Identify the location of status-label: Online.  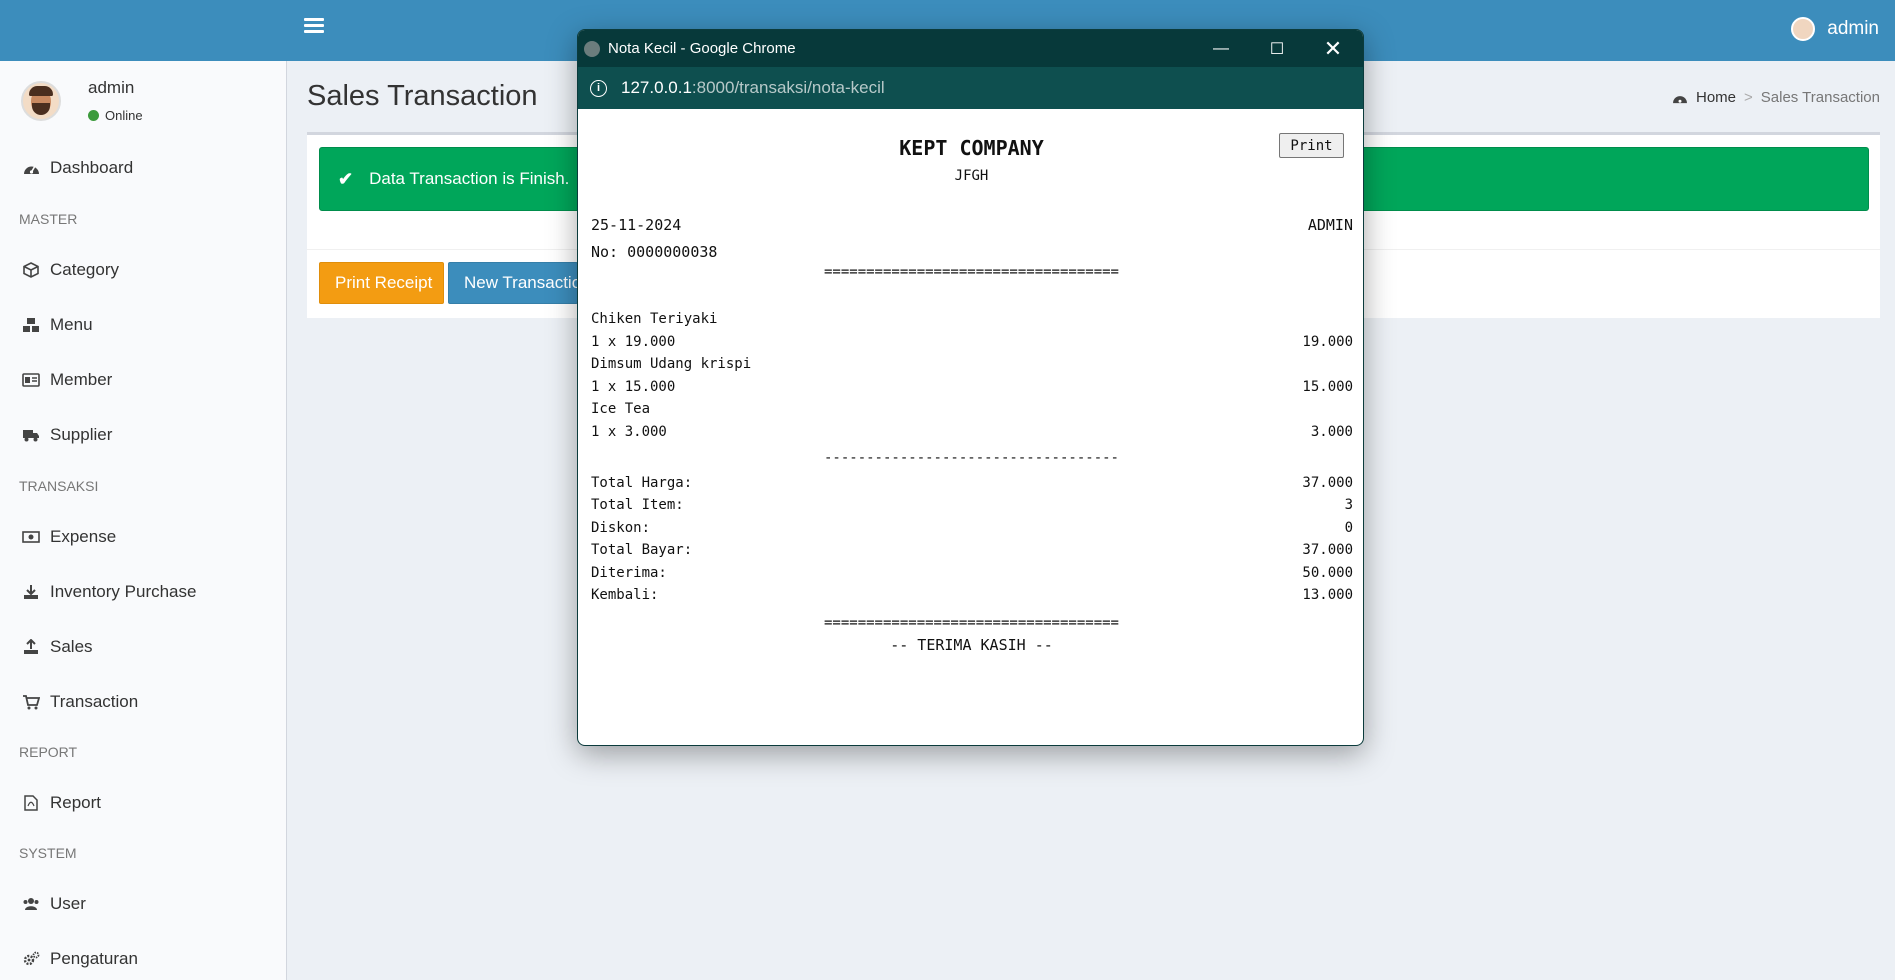
(124, 115).